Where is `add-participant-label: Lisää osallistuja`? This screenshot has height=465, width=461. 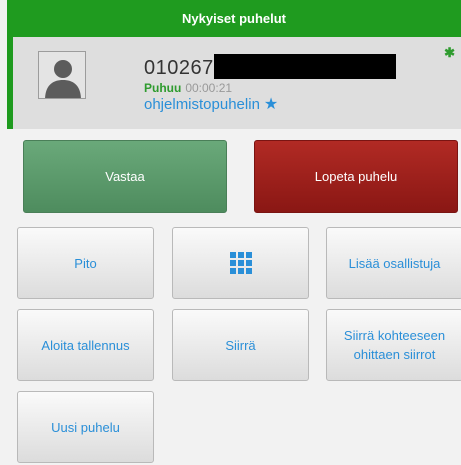 add-participant-label: Lisää osallistuja is located at coordinates (394, 263).